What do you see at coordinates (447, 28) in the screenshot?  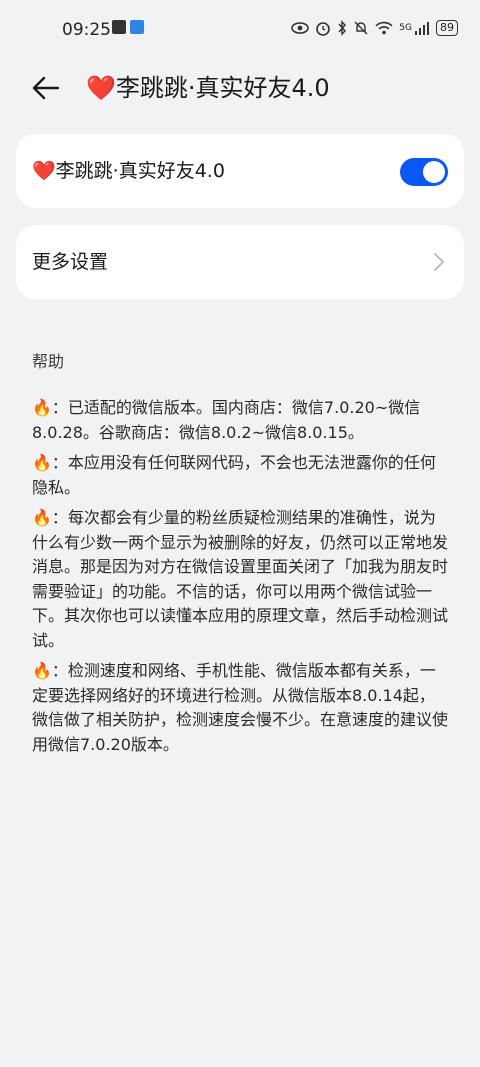 I see `battery-indicator: 89` at bounding box center [447, 28].